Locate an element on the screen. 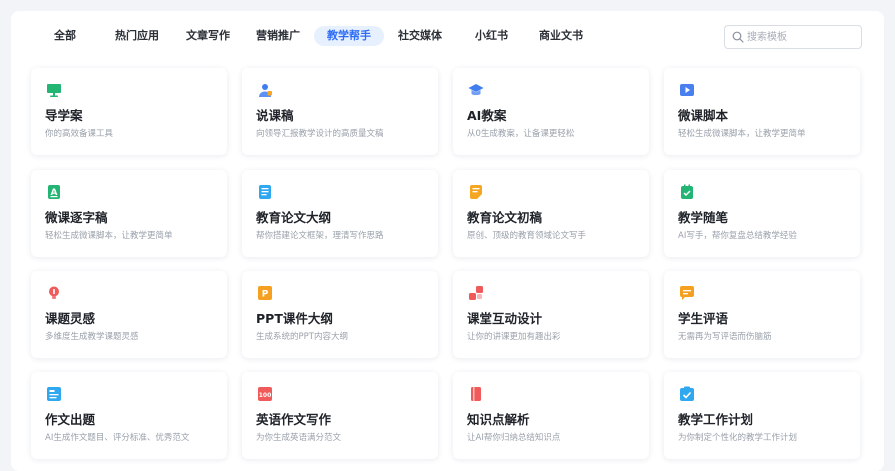 The height and width of the screenshot is (471, 895). template-card: 教育论文大纲帮你搭建论文框架，理清写作思路 is located at coordinates (340, 213).